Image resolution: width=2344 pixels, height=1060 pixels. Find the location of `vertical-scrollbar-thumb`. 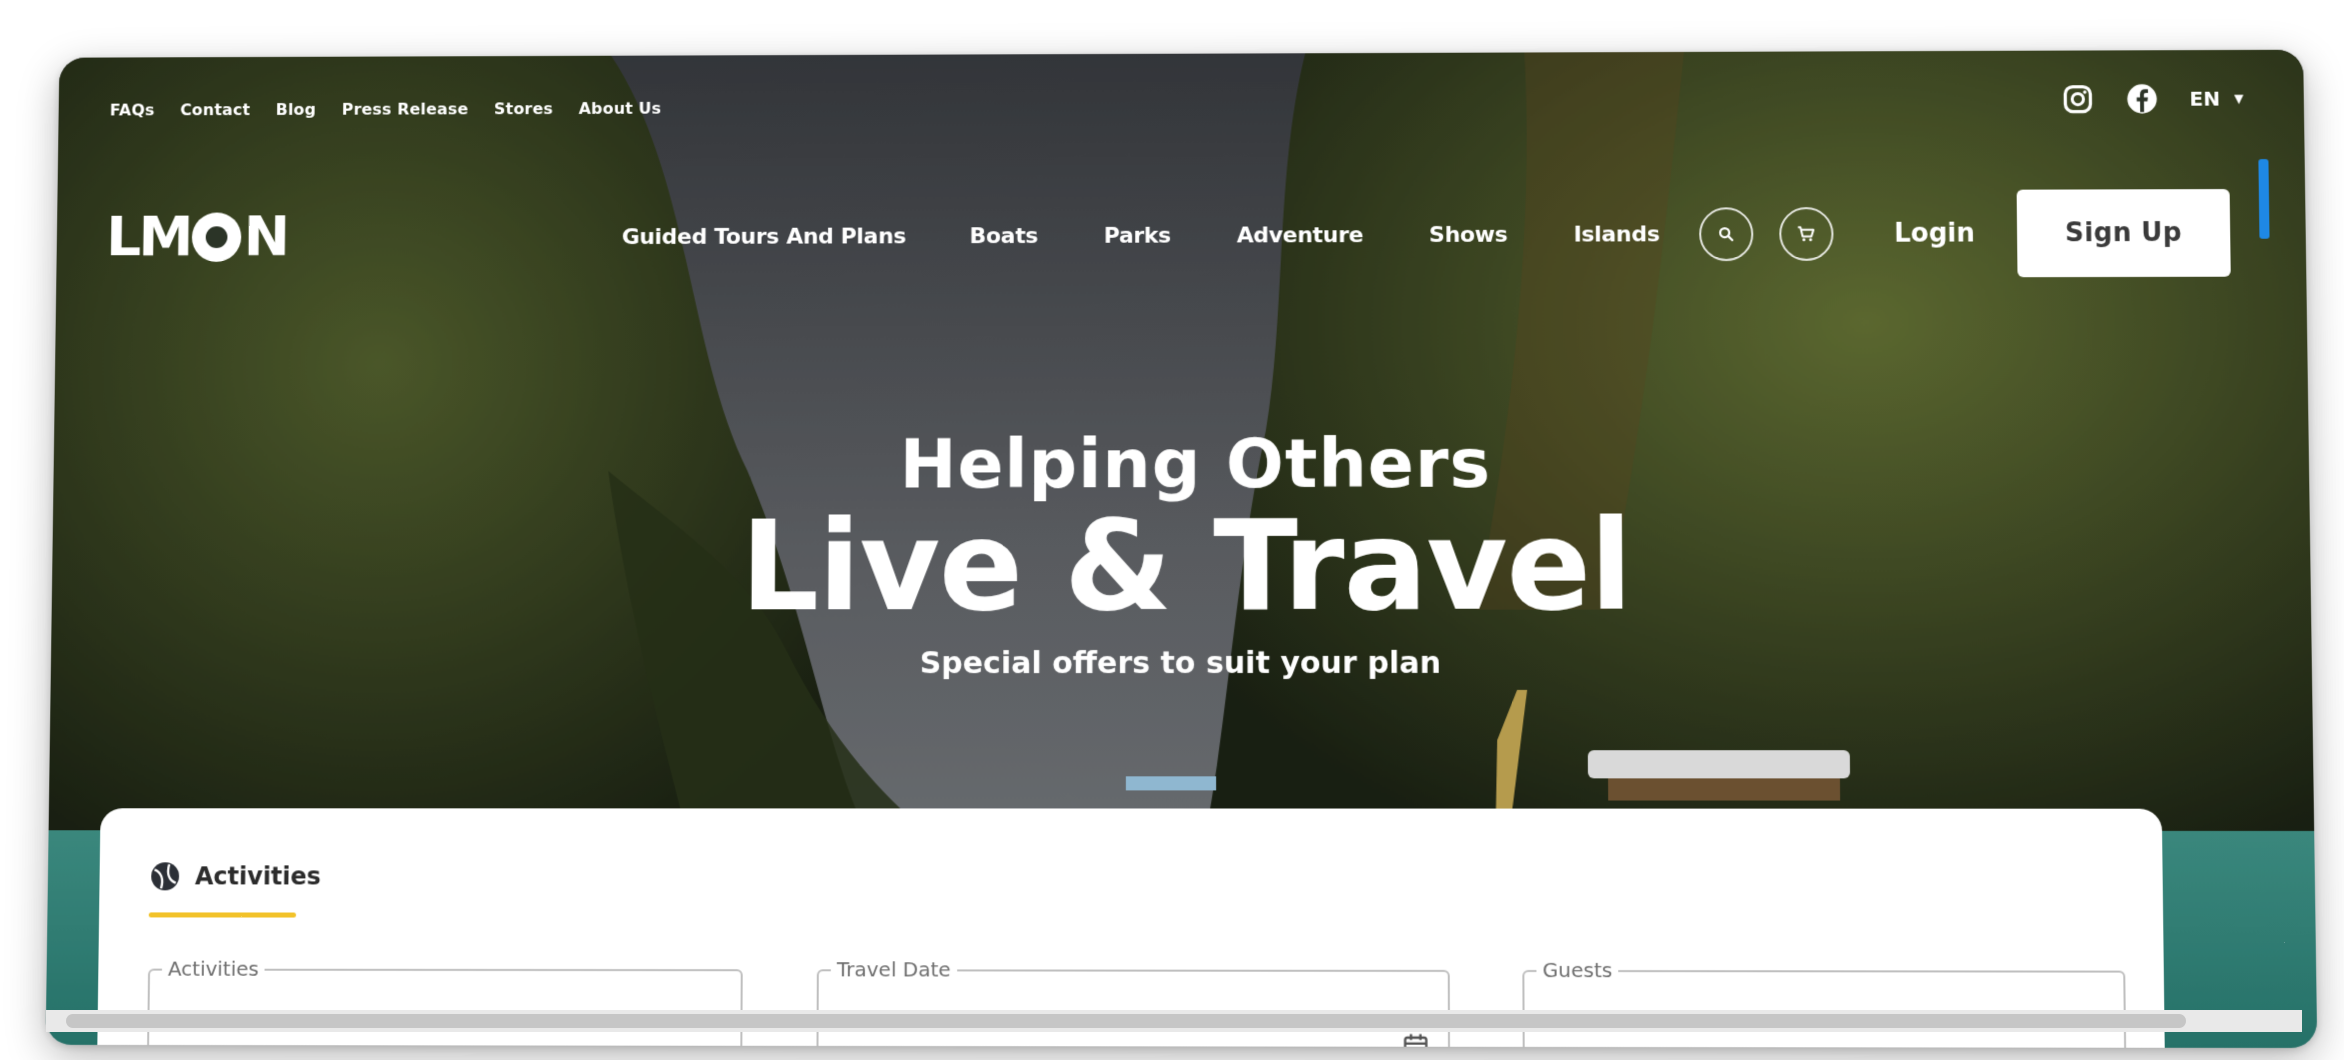

vertical-scrollbar-thumb is located at coordinates (2264, 199).